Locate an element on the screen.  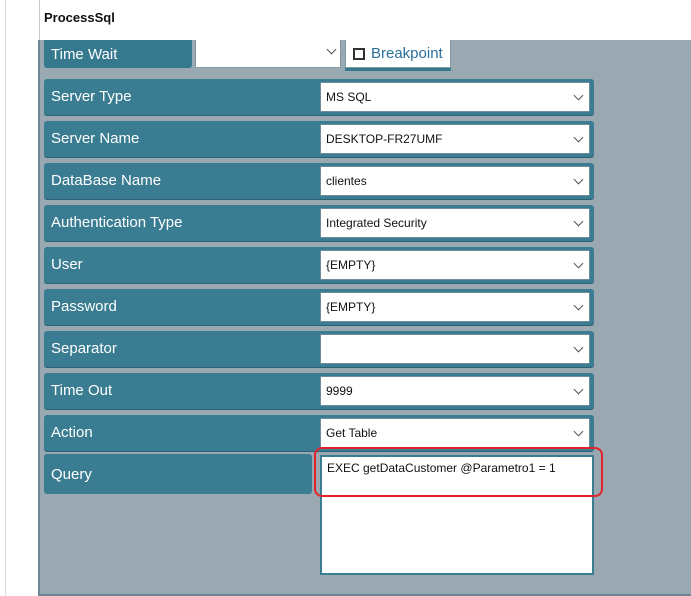
field-select-authentication-type: Integrated Security is located at coordinates (455, 223).